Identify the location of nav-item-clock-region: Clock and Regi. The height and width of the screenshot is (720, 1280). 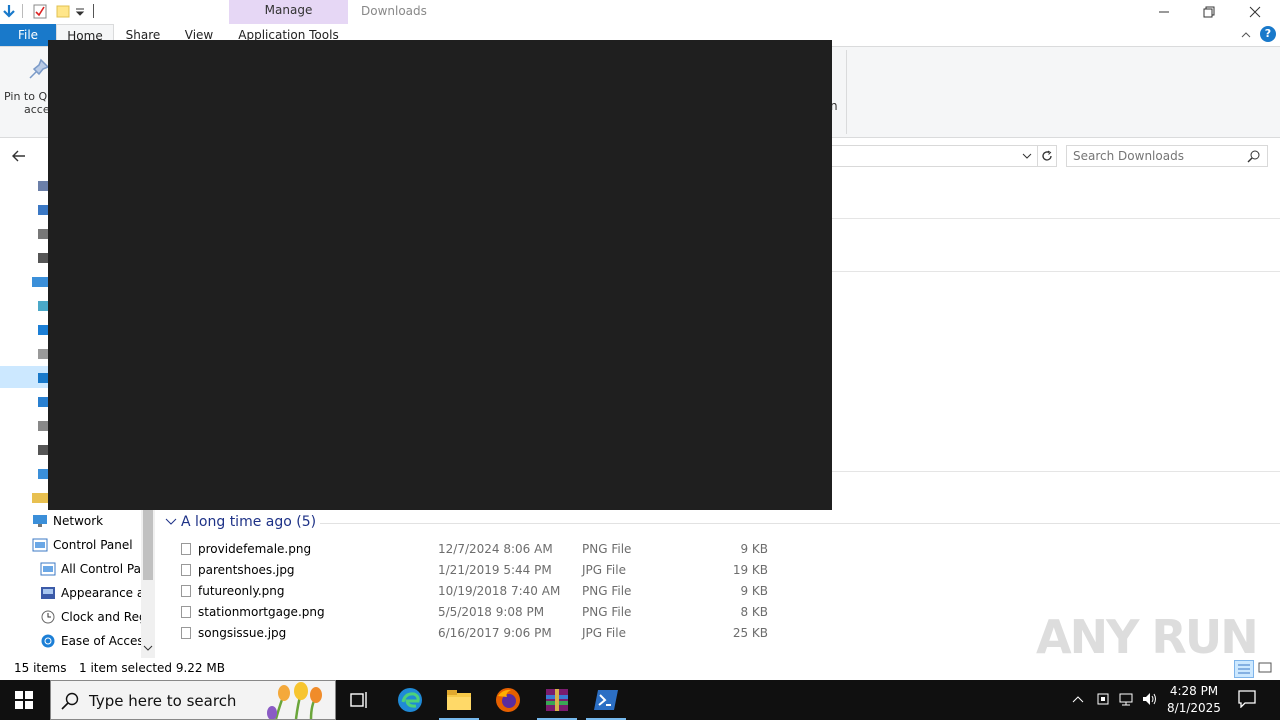
(90, 617).